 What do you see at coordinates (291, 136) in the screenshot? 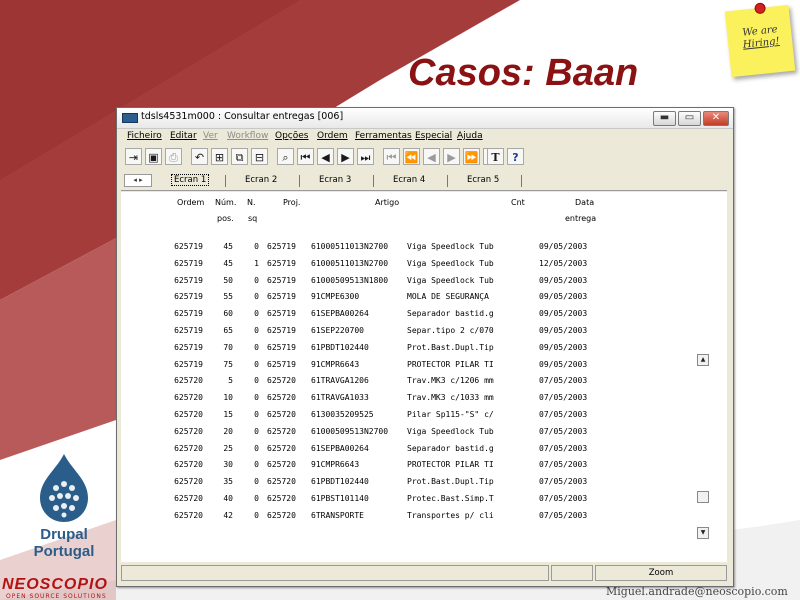
I see `menu-opcoes: Opções` at bounding box center [291, 136].